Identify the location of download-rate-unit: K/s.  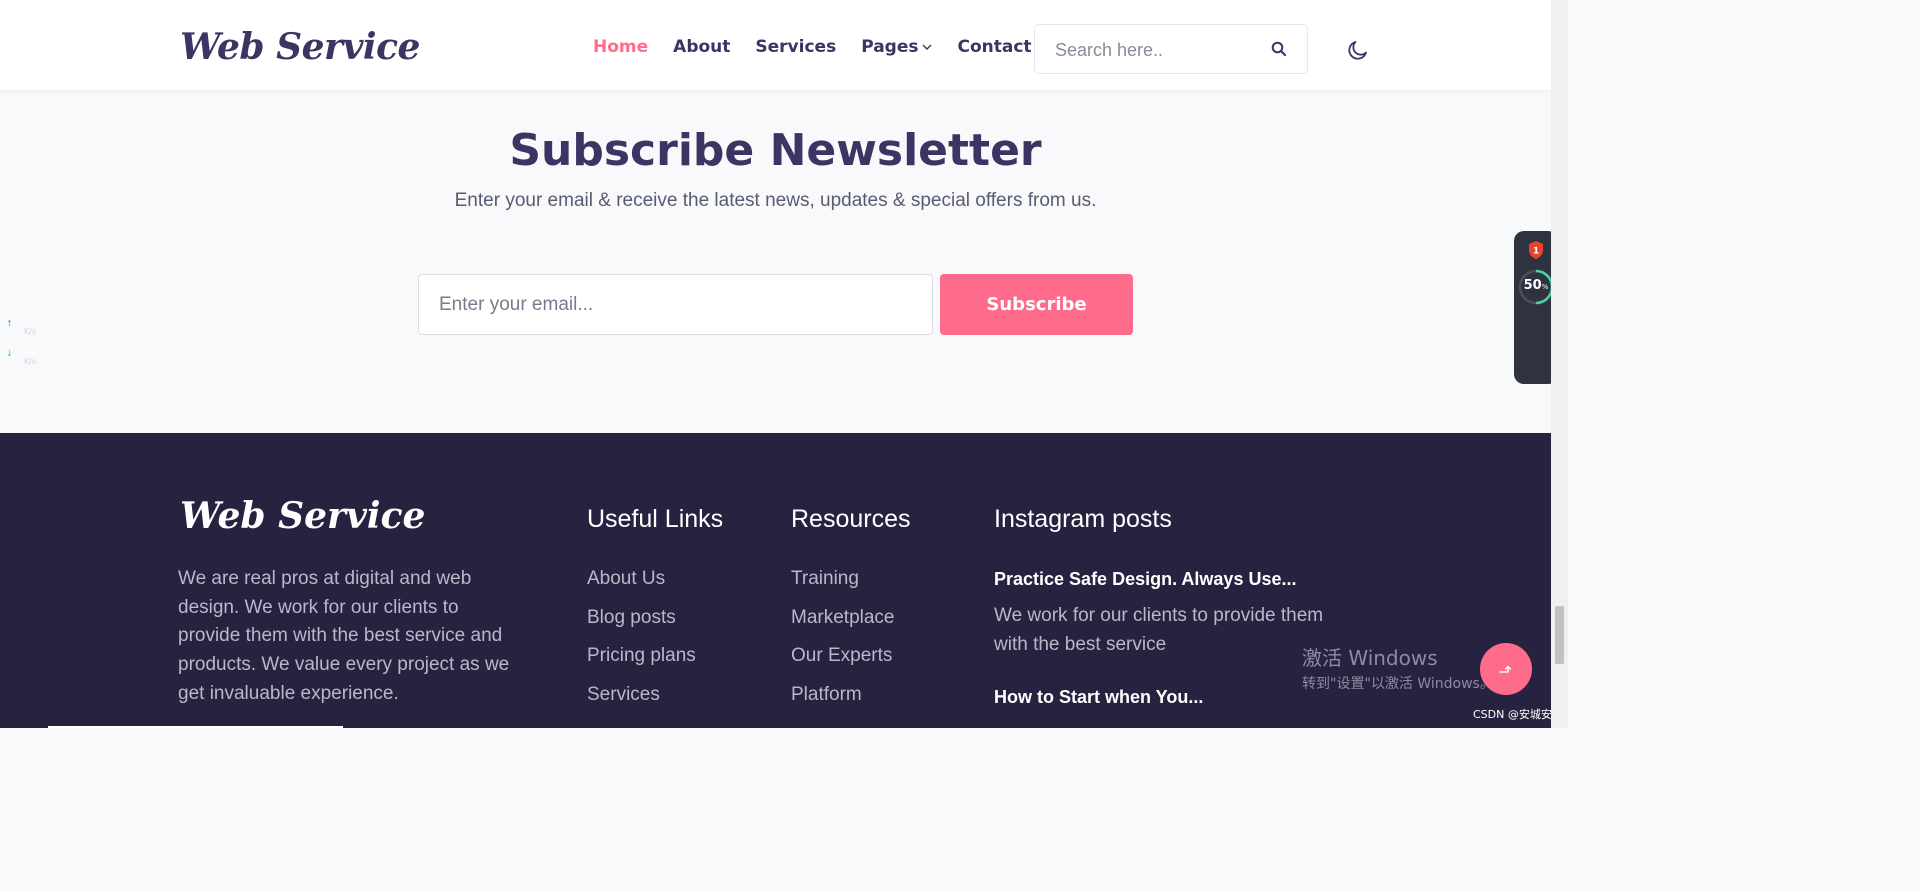
(30, 361).